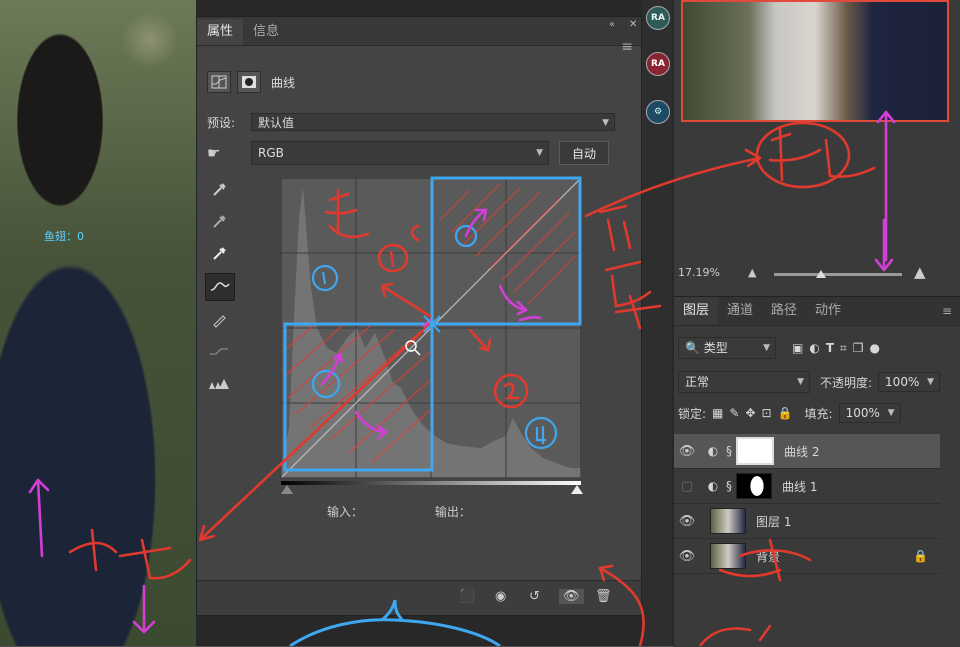 The image size is (960, 647). What do you see at coordinates (773, 521) in the screenshot?
I see `layer-name: 图层 1` at bounding box center [773, 521].